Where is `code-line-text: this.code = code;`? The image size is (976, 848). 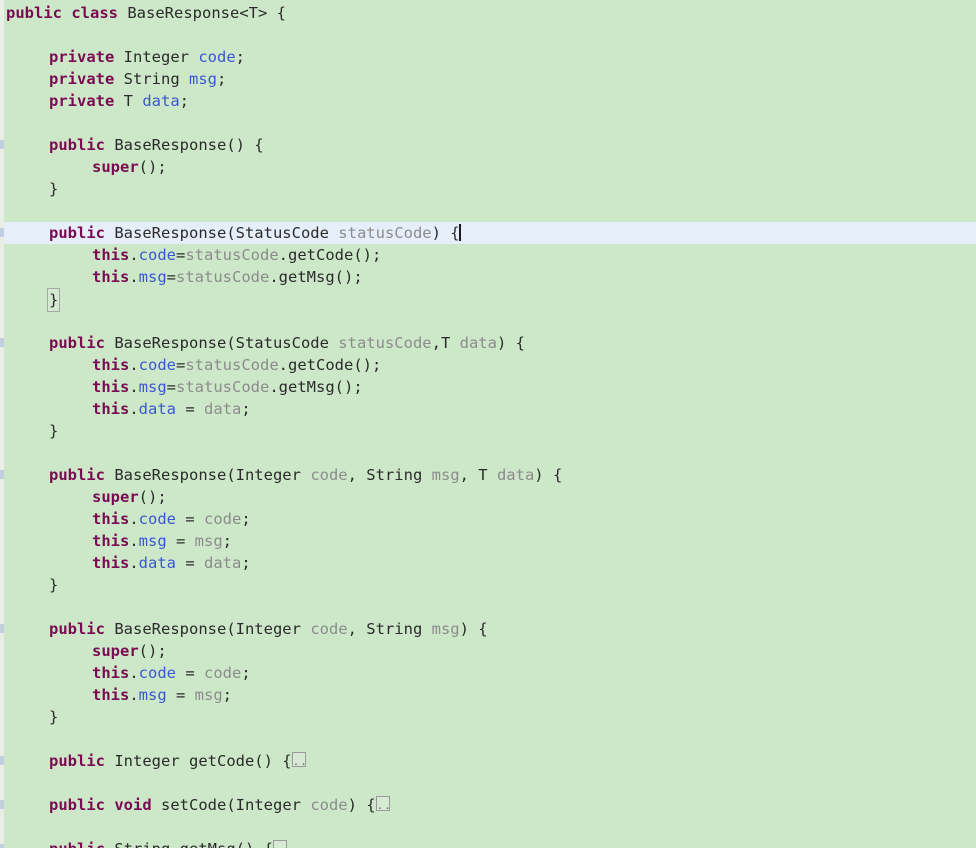 code-line-text: this.code = code; is located at coordinates (128, 673).